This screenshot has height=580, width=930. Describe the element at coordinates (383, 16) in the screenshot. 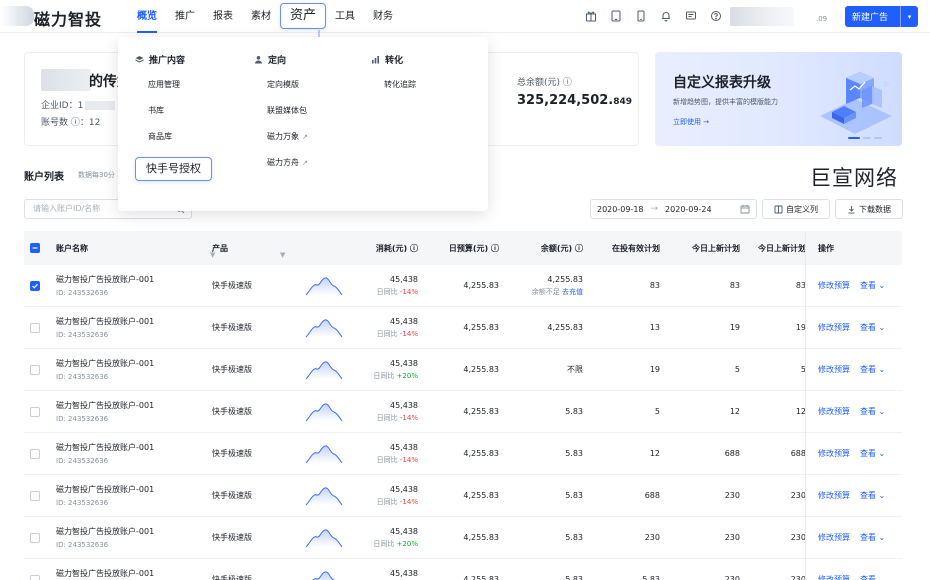

I see `nav-item-6: 财务` at that location.